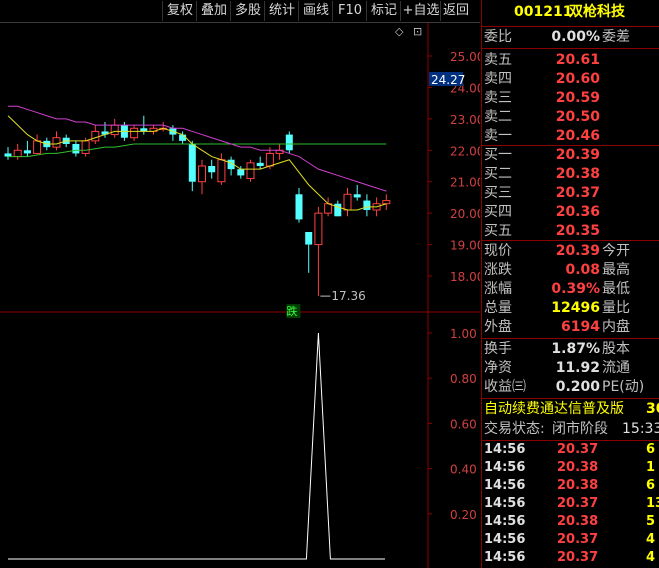 This screenshot has width=659, height=568. Describe the element at coordinates (652, 503) in the screenshot. I see `trade-volume: 13` at that location.